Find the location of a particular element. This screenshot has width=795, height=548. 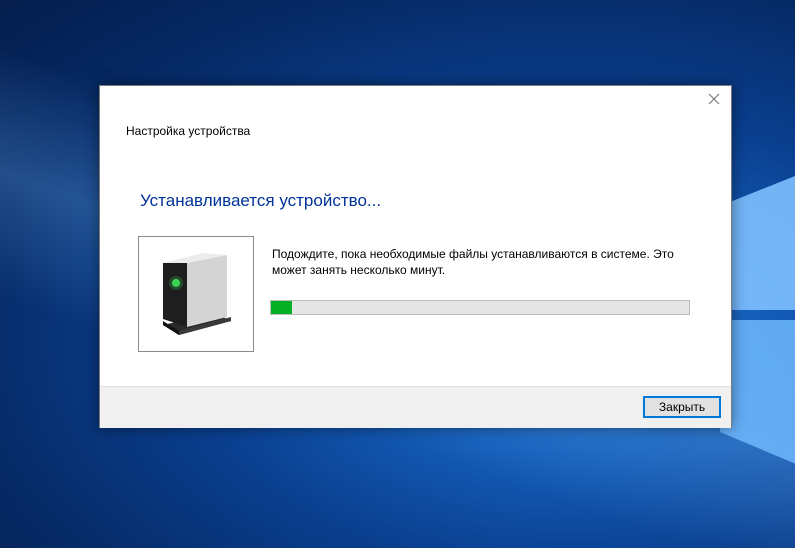

device-image-frame is located at coordinates (196, 294).